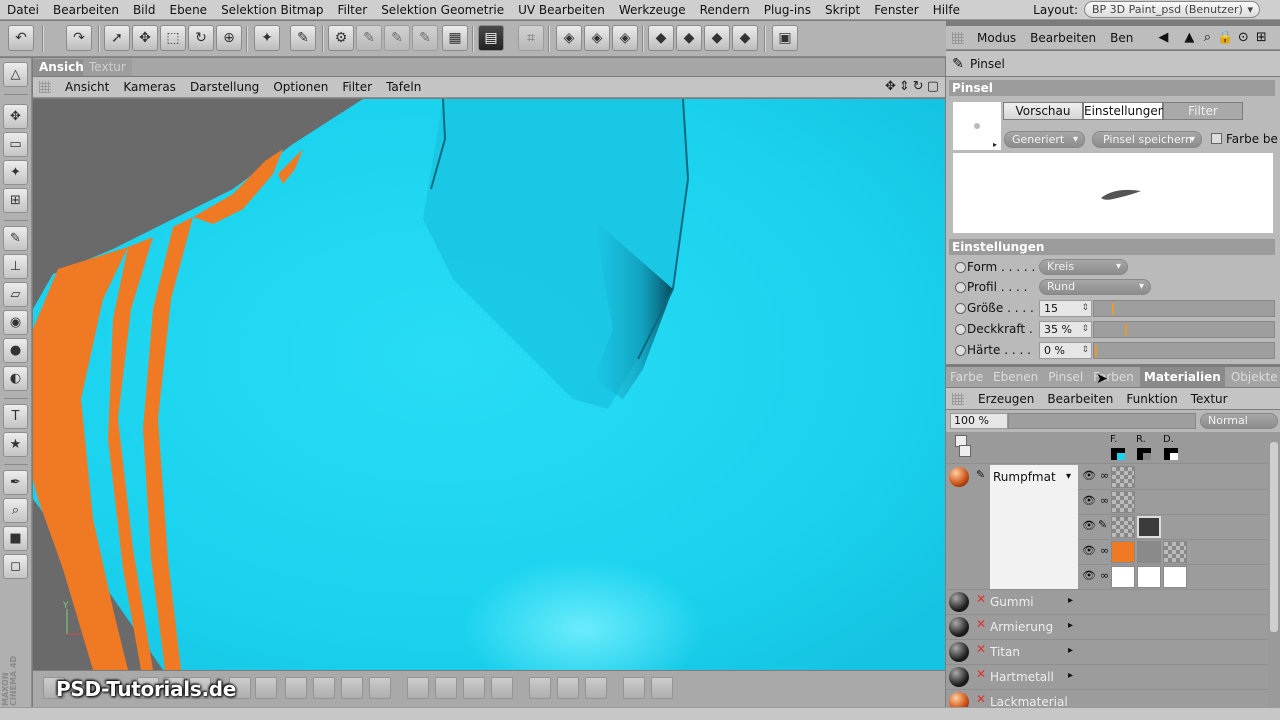  Describe the element at coordinates (225, 87) in the screenshot. I see `viewport-menu-darstellung: Darstellung` at that location.